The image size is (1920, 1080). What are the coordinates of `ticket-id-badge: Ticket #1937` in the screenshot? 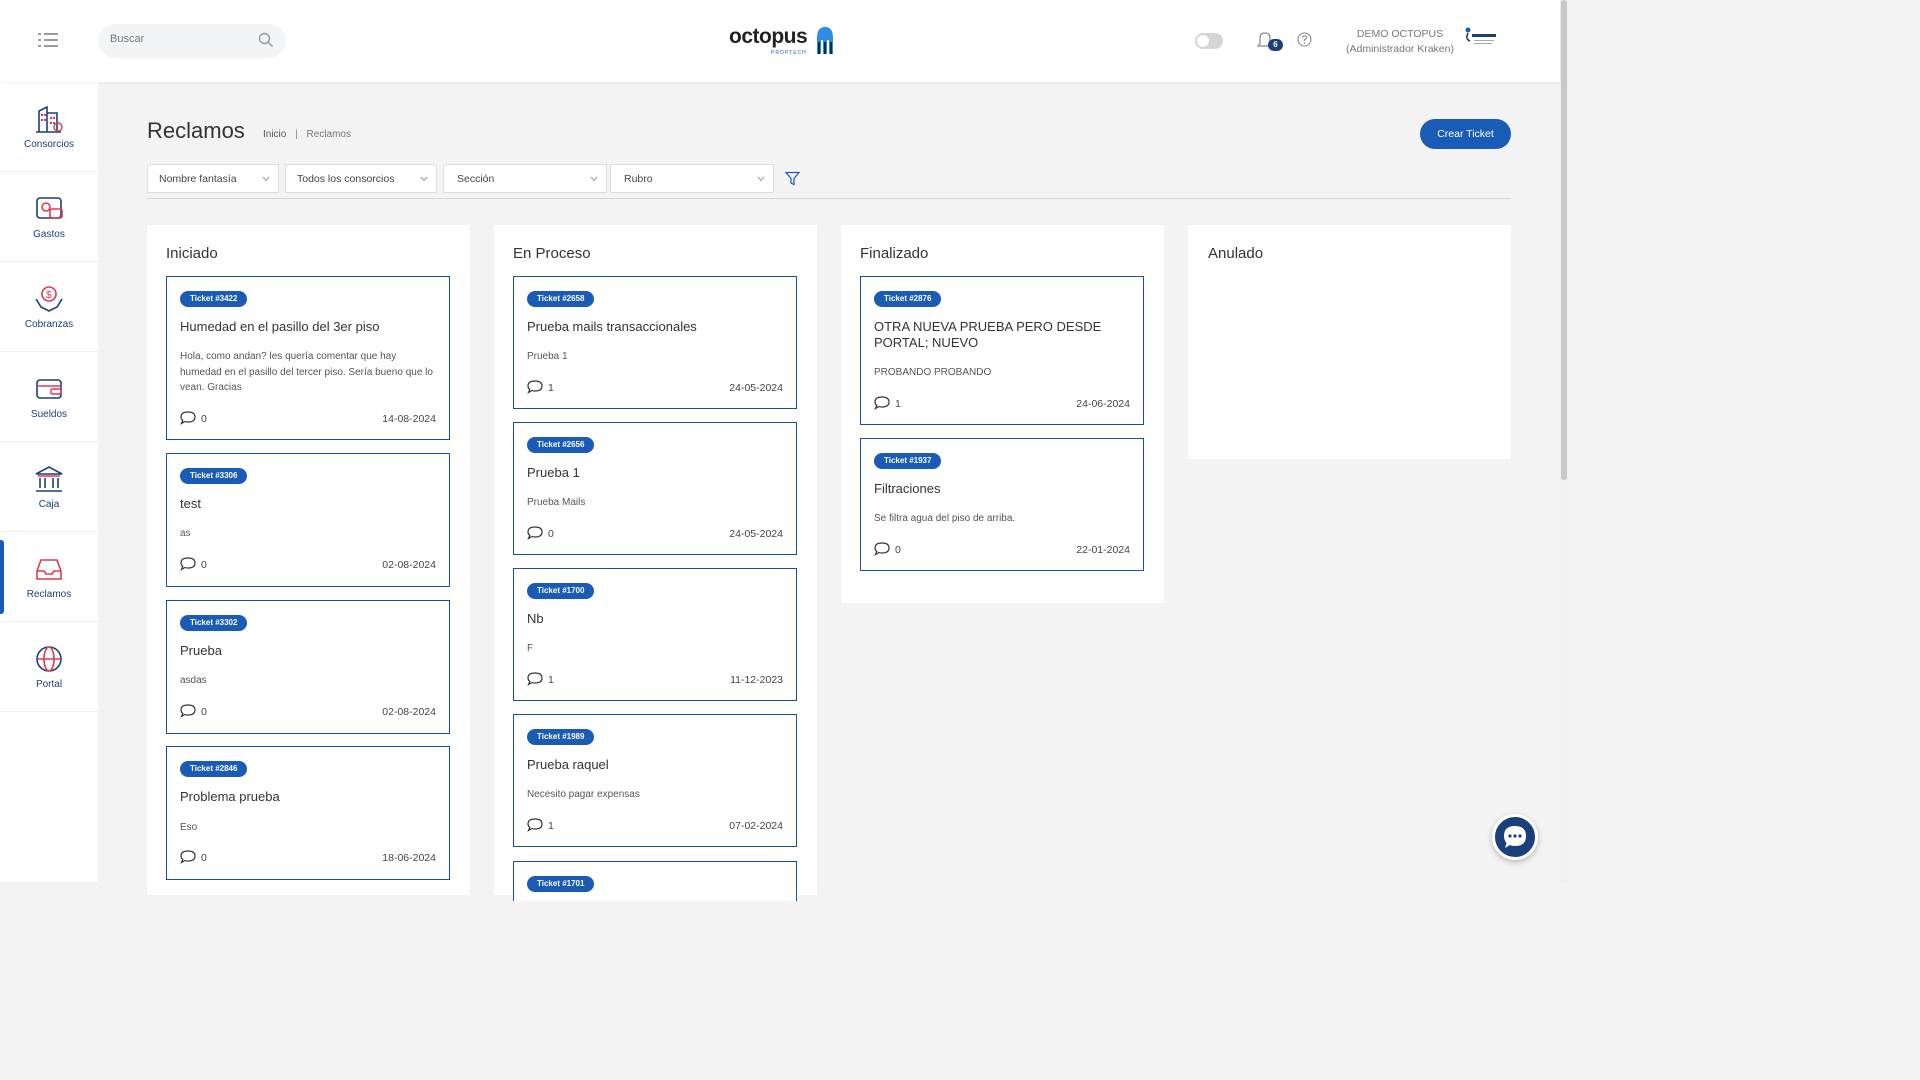 It's located at (908, 461).